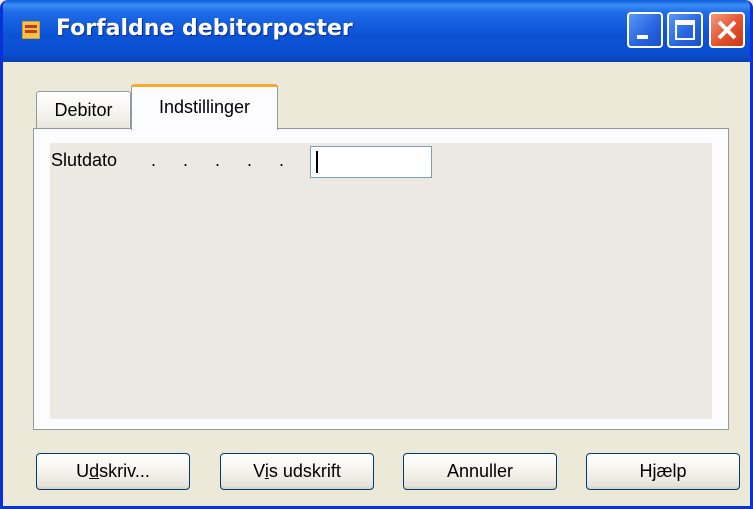 The width and height of the screenshot is (753, 509). I want to click on preview-button-label-post: s udskrift, so click(304, 471).